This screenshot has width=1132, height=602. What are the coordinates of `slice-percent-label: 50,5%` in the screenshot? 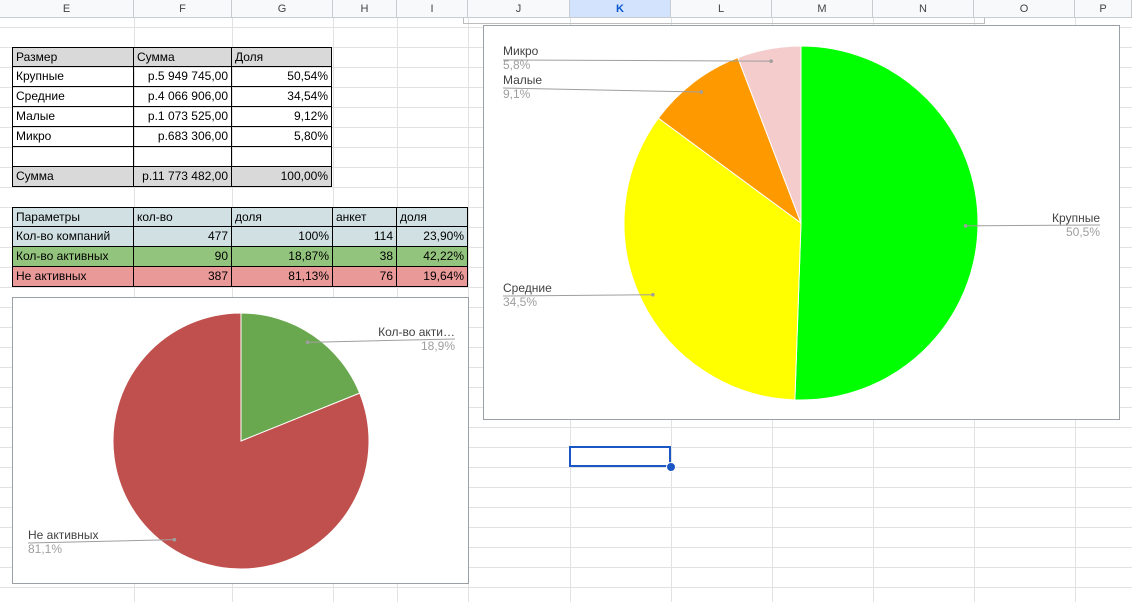 It's located at (1083, 232).